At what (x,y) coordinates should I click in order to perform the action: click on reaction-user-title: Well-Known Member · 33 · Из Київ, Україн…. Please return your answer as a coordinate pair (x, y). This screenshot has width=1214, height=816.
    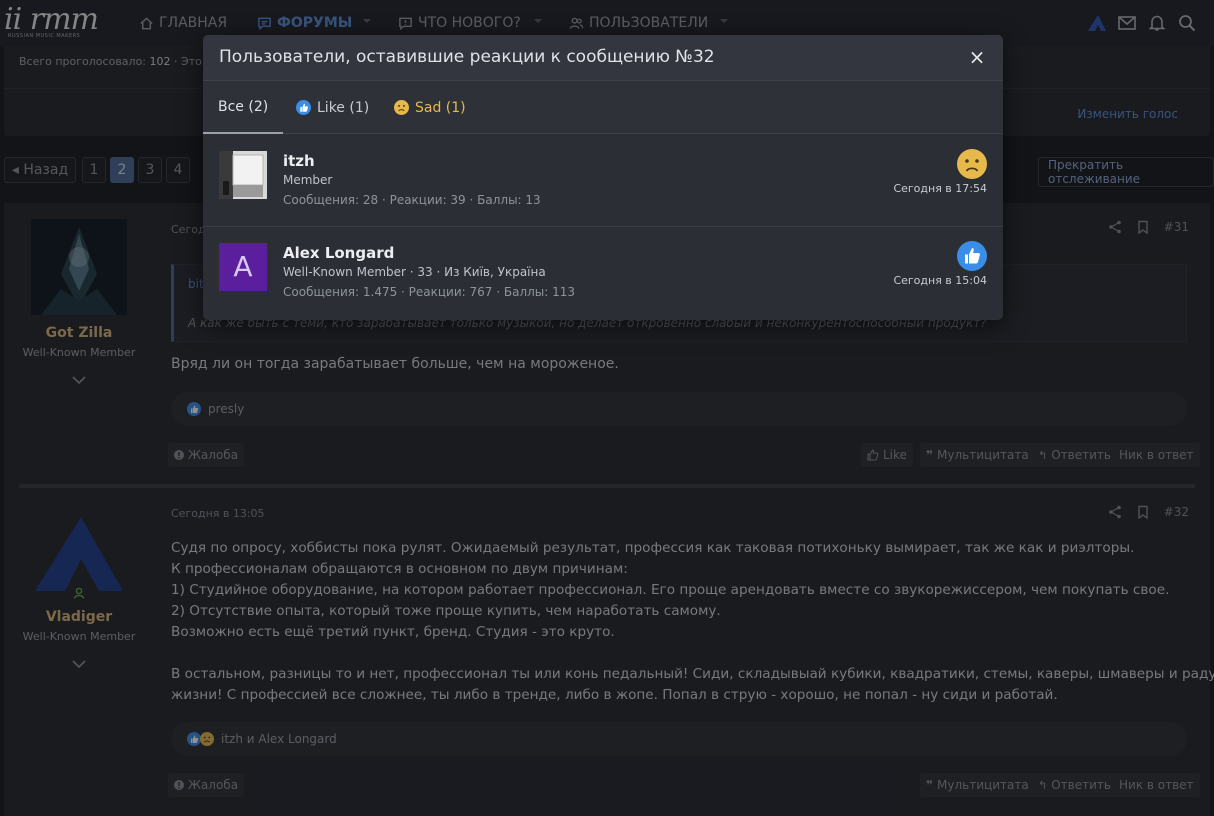
    Looking at the image, I should click on (414, 272).